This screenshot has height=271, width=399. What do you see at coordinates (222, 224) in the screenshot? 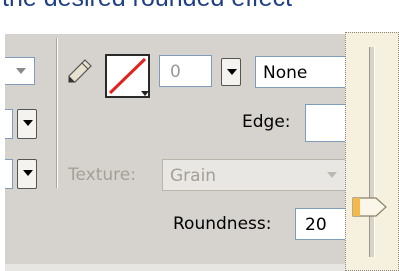
I see `roundness-label: Roundness:` at bounding box center [222, 224].